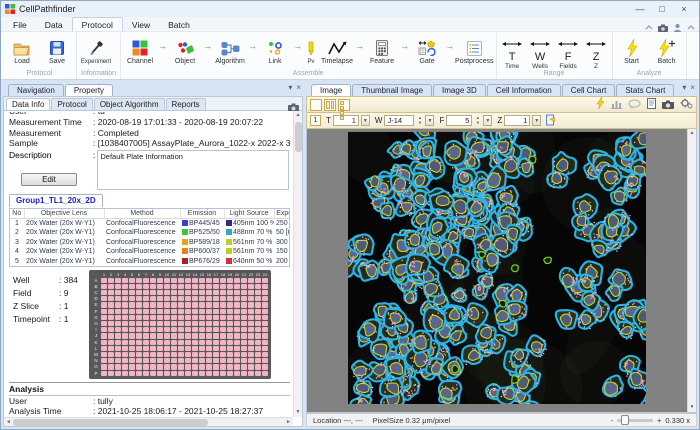 This screenshot has width=700, height=430. Describe the element at coordinates (331, 90) in the screenshot. I see `tab-image: Image` at that location.